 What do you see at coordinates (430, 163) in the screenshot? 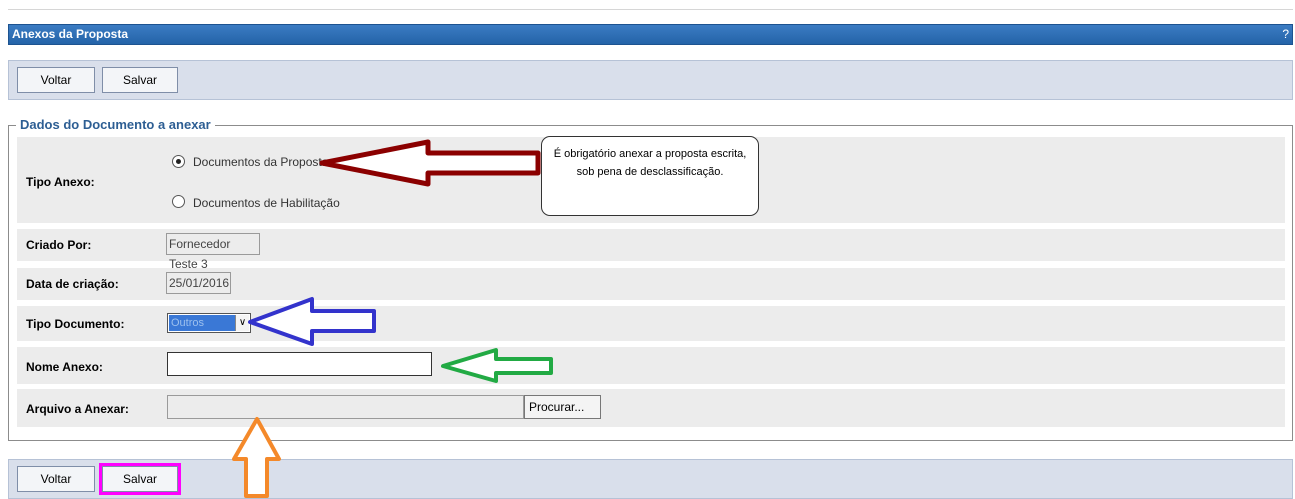
I see `annotation-arrow-red-icon` at bounding box center [430, 163].